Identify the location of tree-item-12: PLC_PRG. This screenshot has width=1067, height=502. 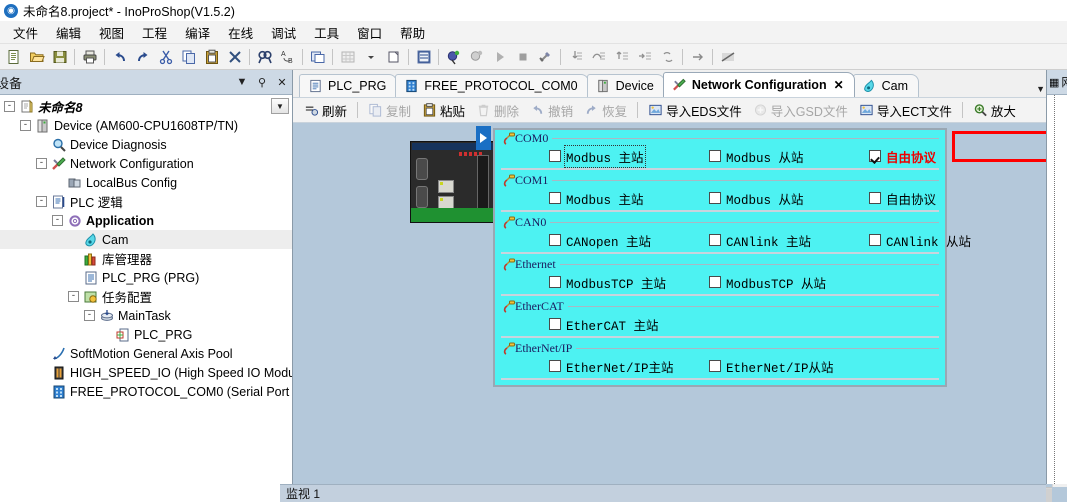
(146, 334).